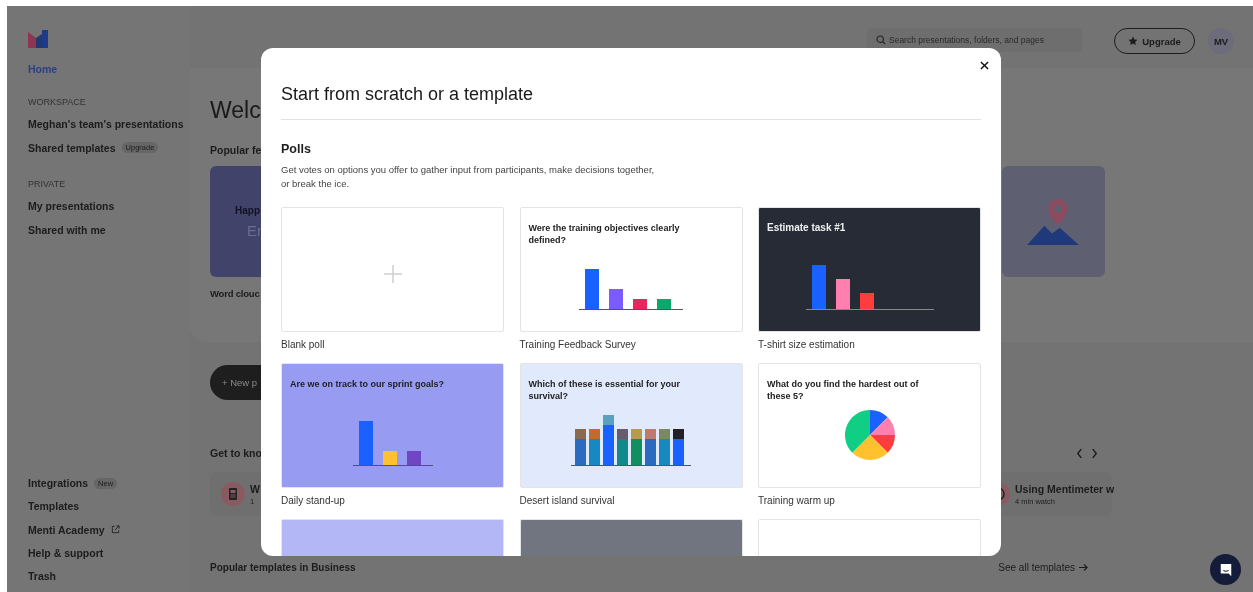 This screenshot has width=1253, height=592. I want to click on chat-icon, so click(1225, 569).